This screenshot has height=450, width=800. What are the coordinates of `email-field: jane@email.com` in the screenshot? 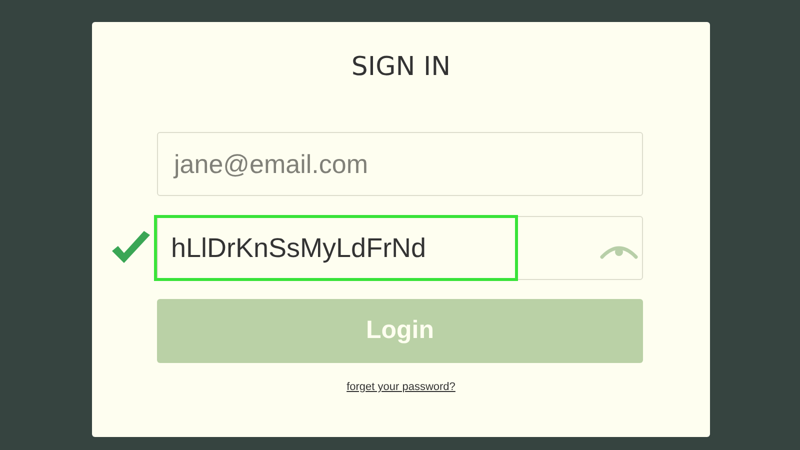 It's located at (400, 164).